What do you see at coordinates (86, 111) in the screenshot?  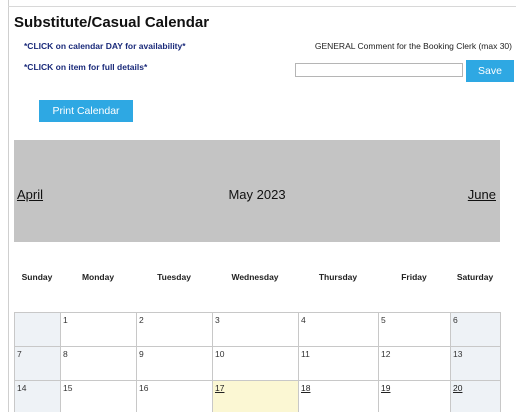 I see `print-calendar-button: Print Calendar` at bounding box center [86, 111].